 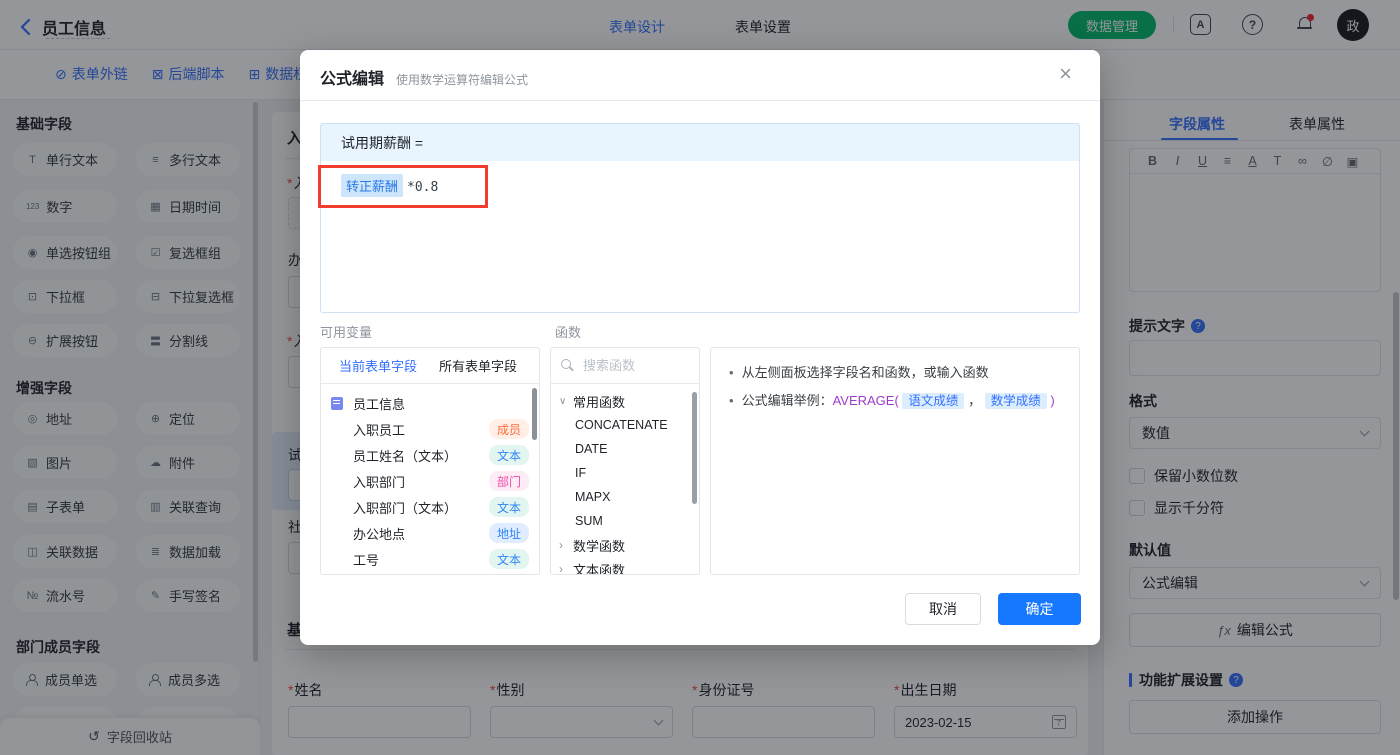 I want to click on modal-subtitle: 使用数学运算符编辑公式, so click(x=462, y=80).